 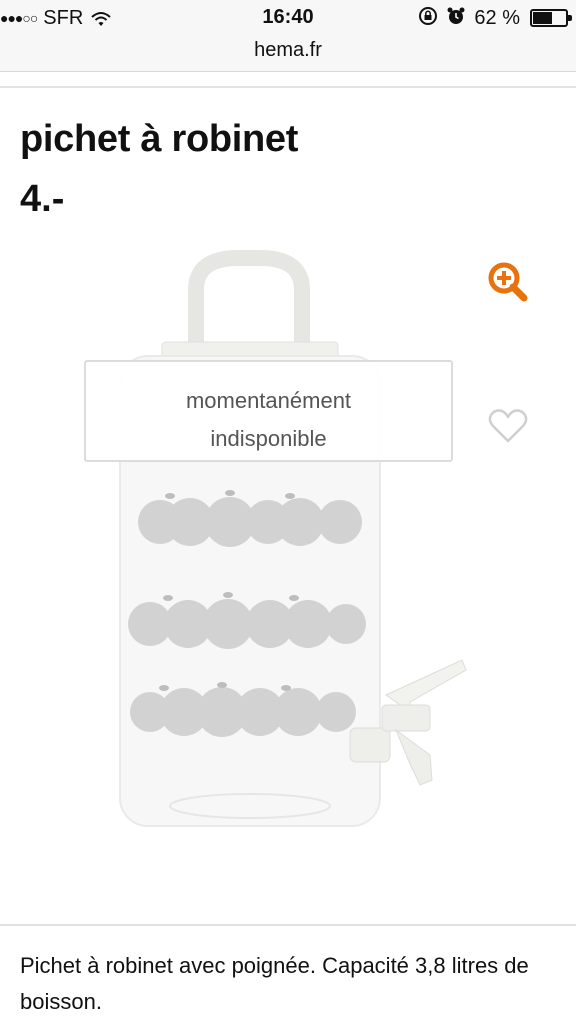 I want to click on alarm-icon, so click(x=456, y=18).